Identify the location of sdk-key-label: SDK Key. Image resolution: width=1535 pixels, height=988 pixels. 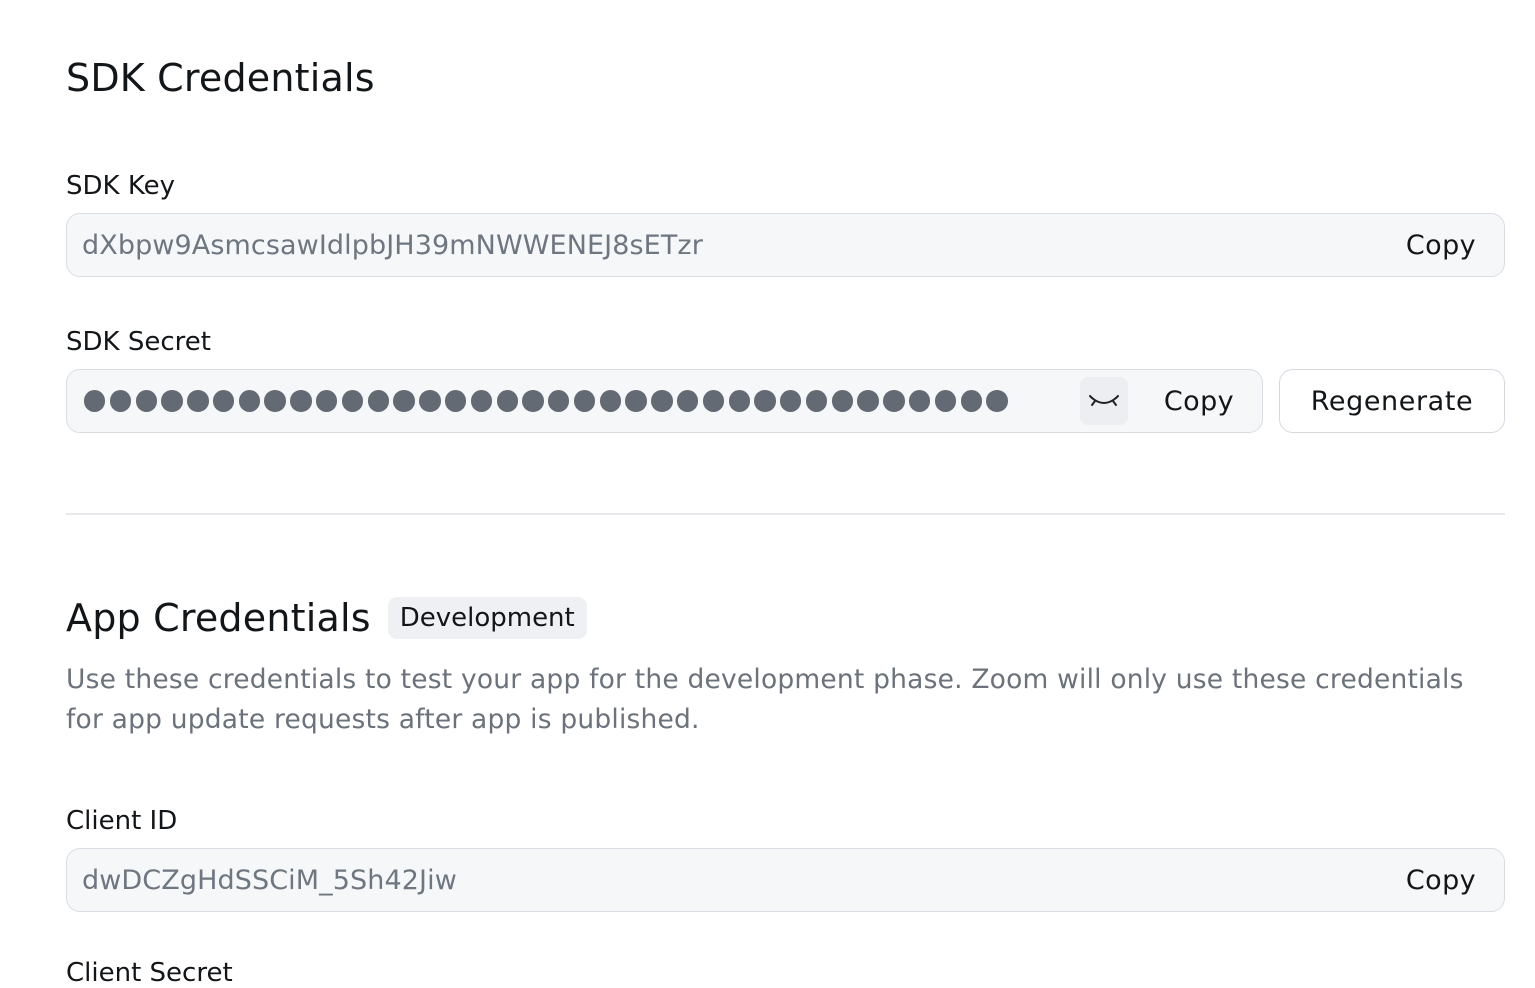
(120, 186).